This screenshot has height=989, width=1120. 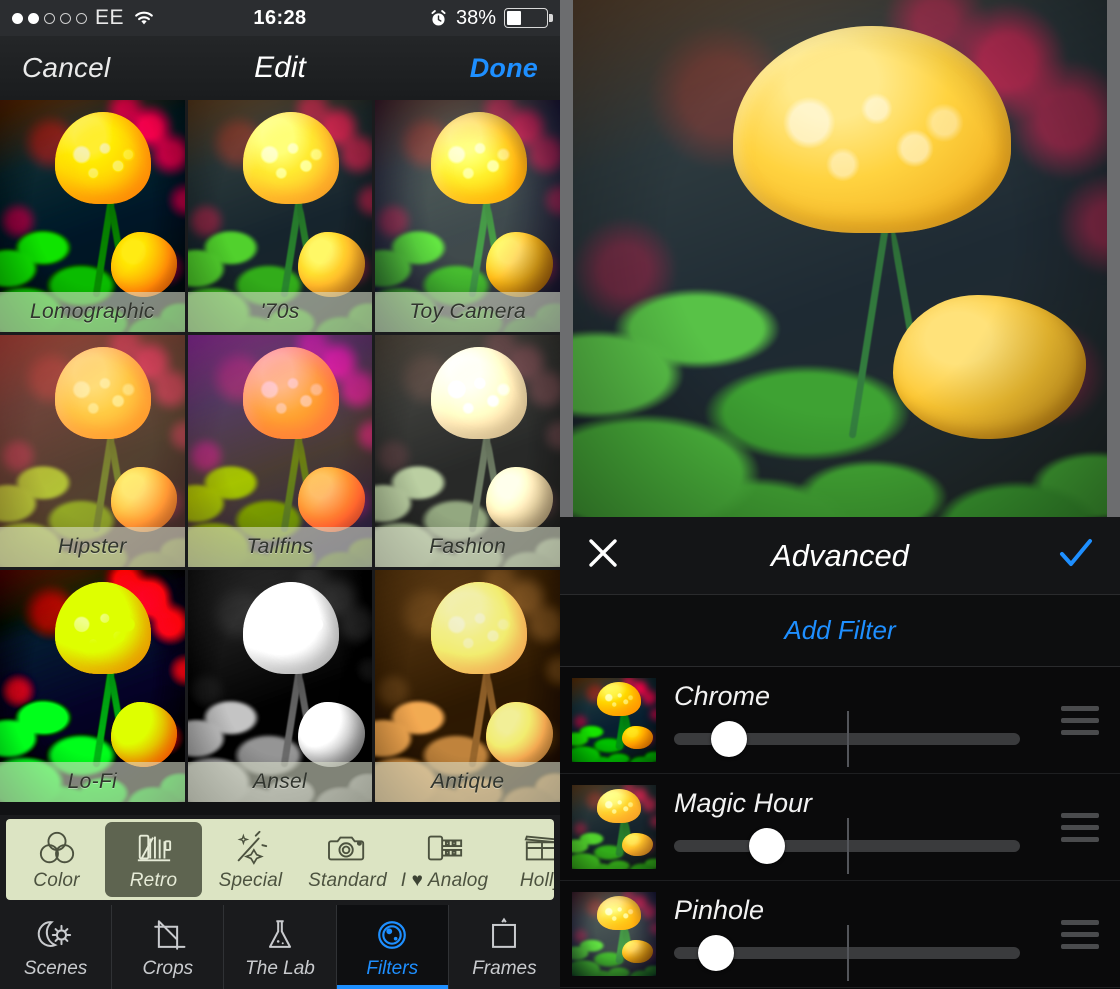 What do you see at coordinates (154, 847) in the screenshot?
I see `retro-film-icon` at bounding box center [154, 847].